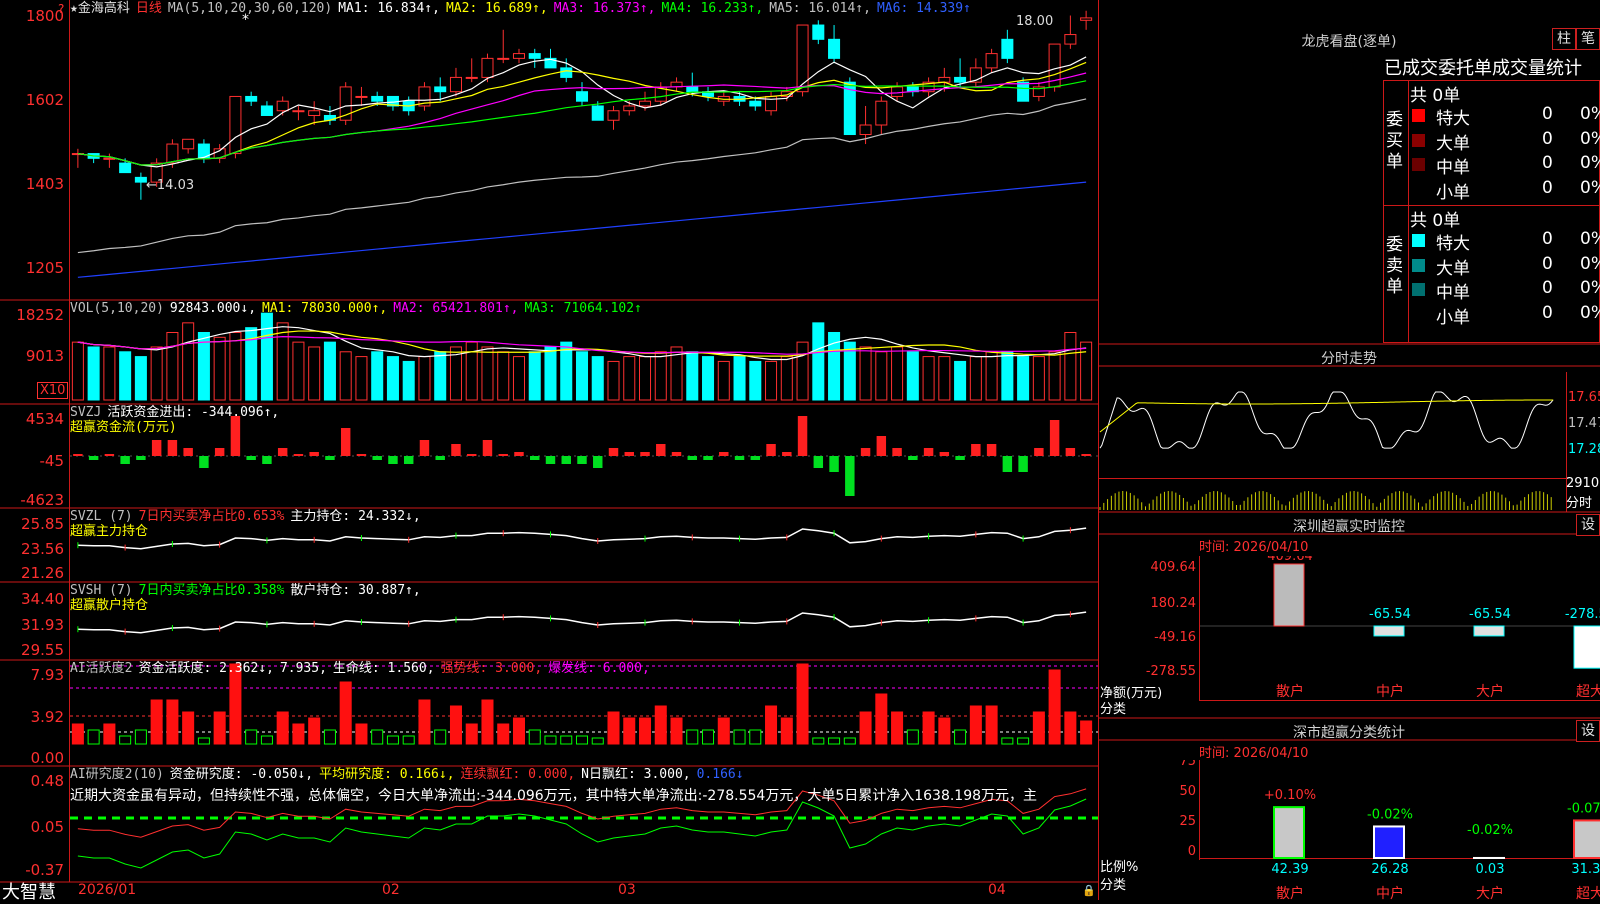  What do you see at coordinates (101, 590) in the screenshot?
I see `svsh-label: SVSH (7)` at bounding box center [101, 590].